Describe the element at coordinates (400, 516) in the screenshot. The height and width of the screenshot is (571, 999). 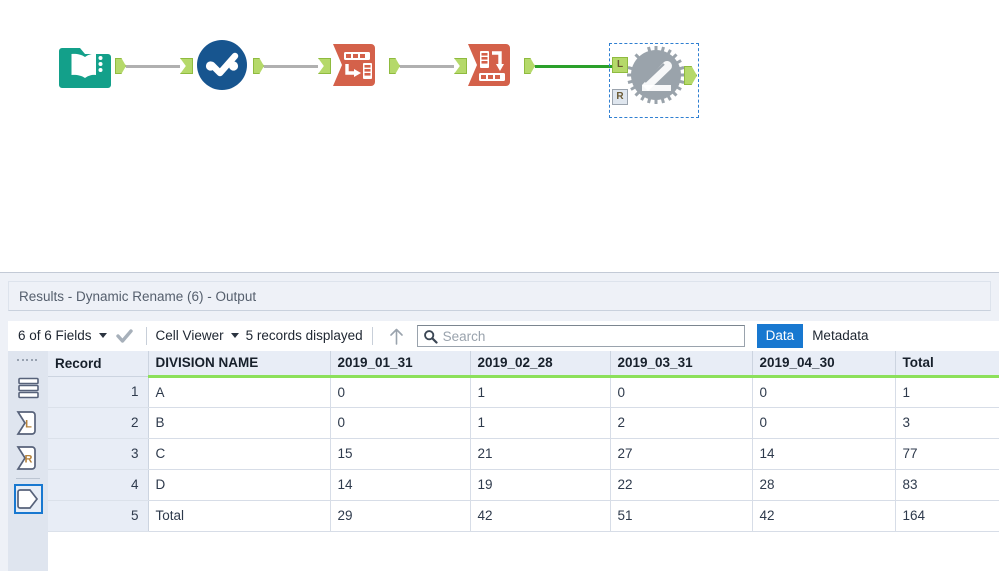
I see `cell-2019-01-31: 29` at that location.